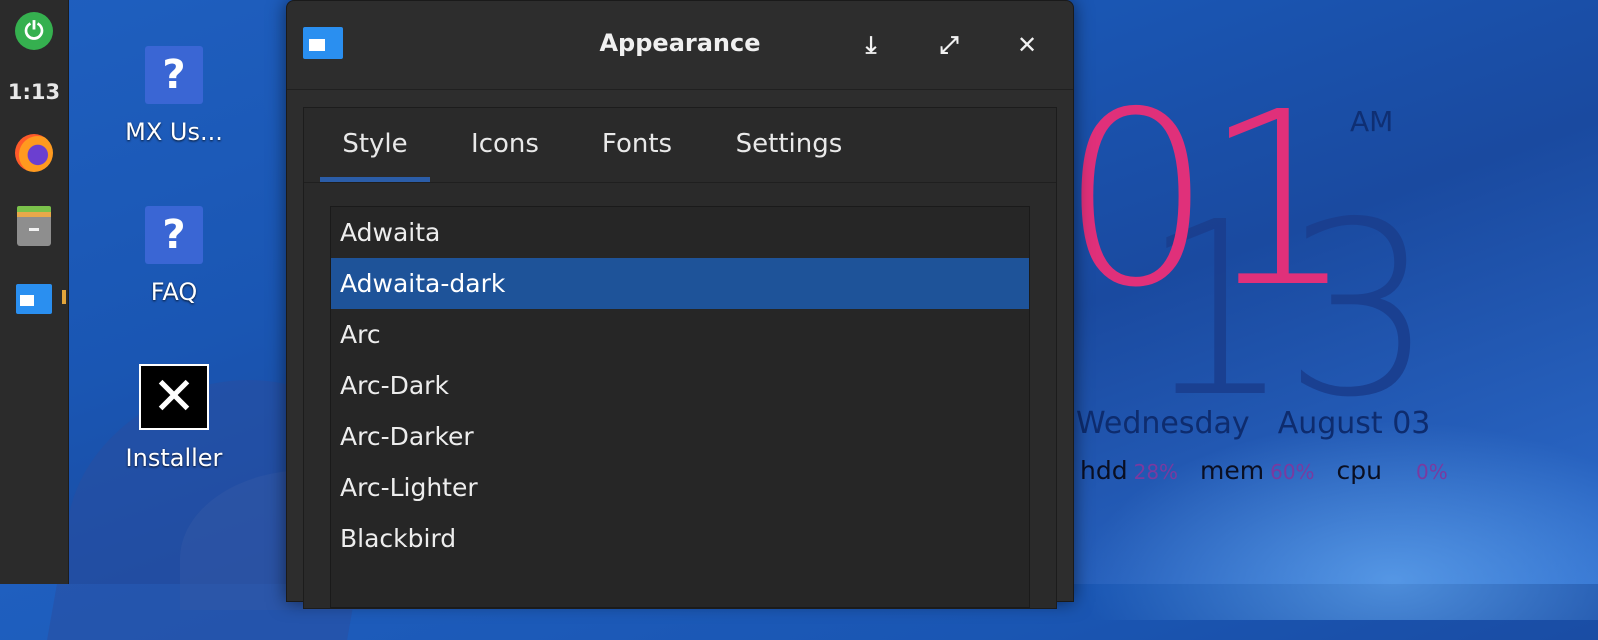 Image resolution: width=1598 pixels, height=640 pixels. What do you see at coordinates (174, 397) in the screenshot?
I see `mx-installer-icon: ✕` at bounding box center [174, 397].